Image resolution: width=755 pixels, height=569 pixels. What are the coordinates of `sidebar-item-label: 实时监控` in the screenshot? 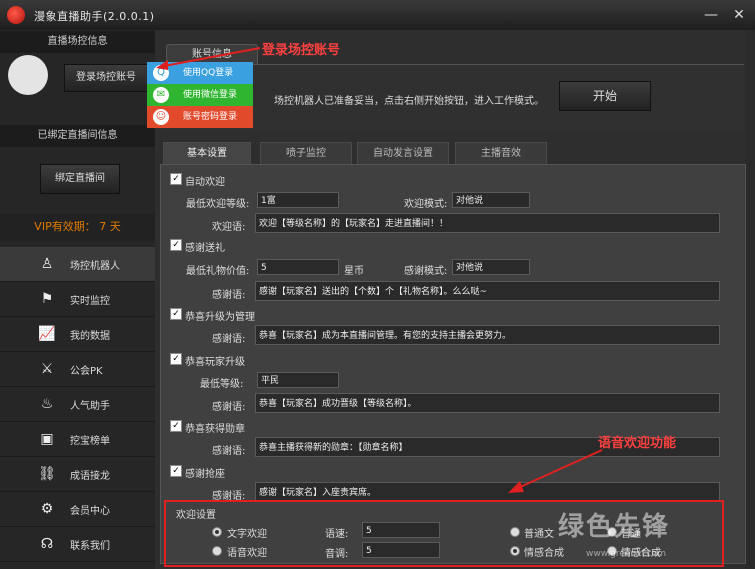 It's located at (90, 301).